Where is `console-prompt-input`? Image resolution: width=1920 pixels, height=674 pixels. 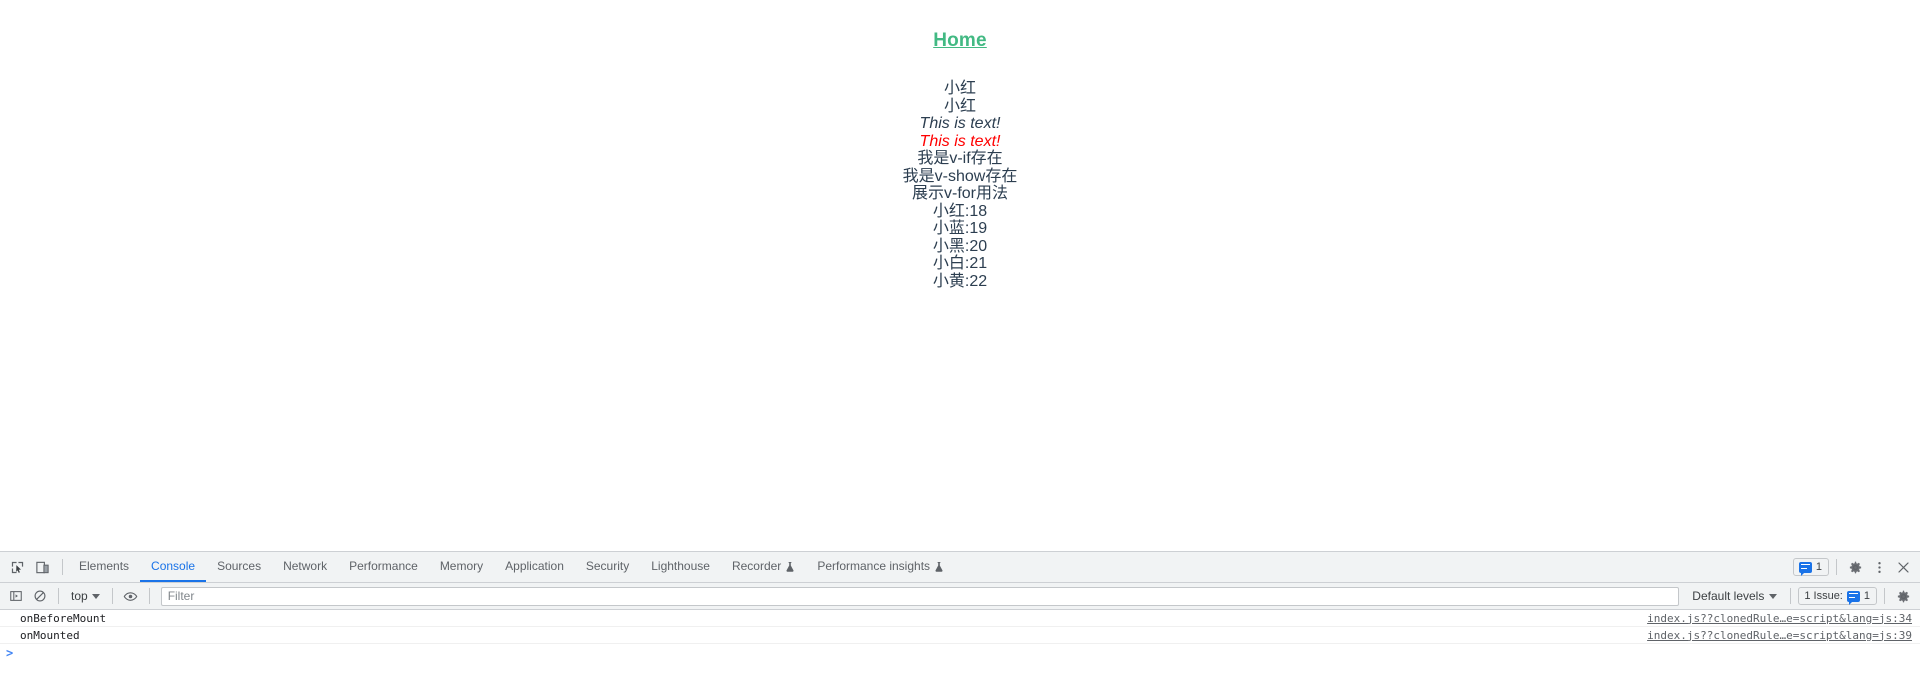 console-prompt-input is located at coordinates (966, 653).